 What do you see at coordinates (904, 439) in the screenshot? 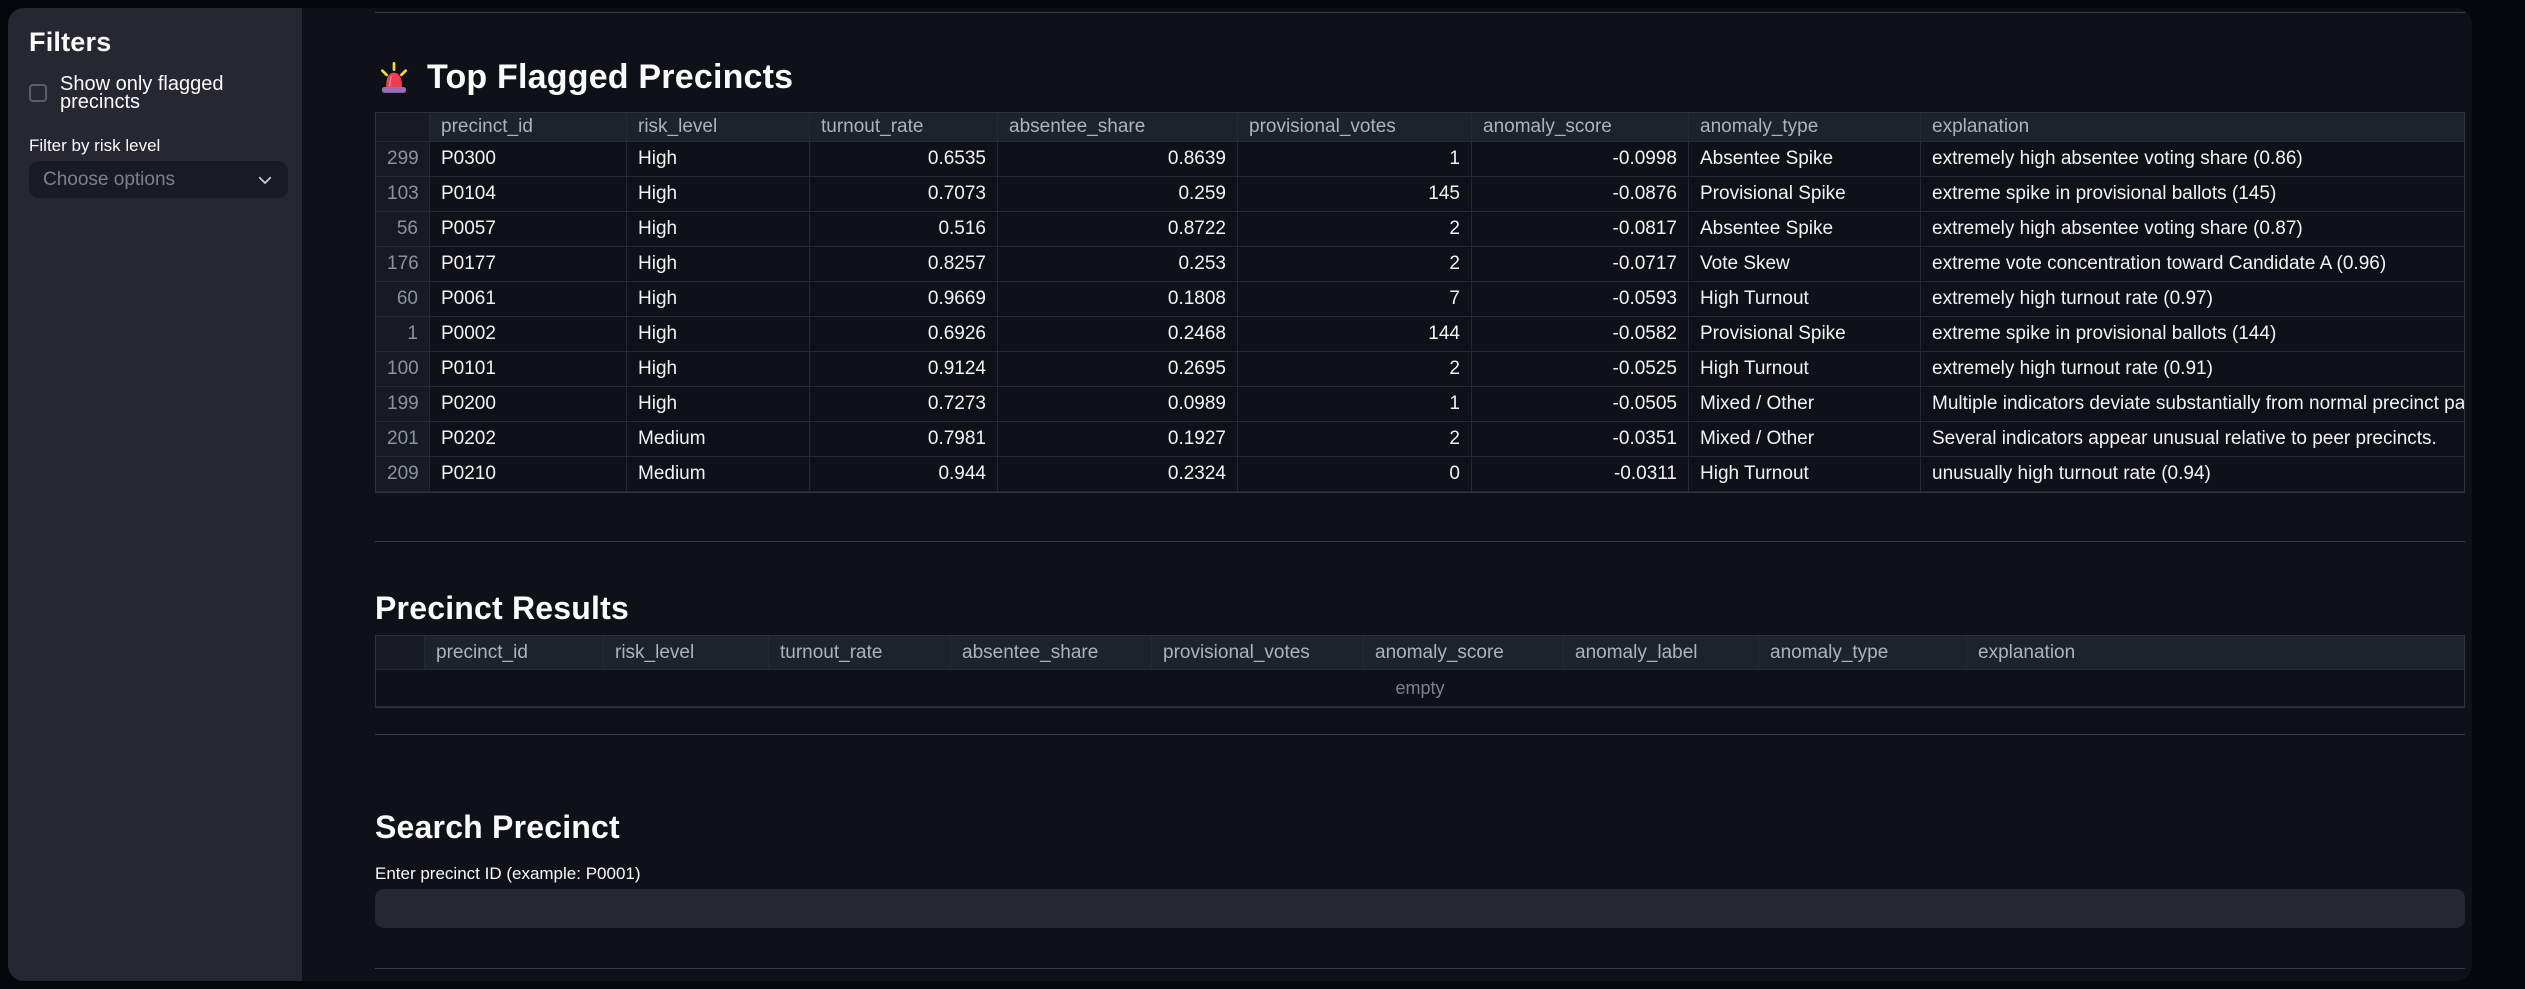
I see `table-cell: 0.7981` at bounding box center [904, 439].